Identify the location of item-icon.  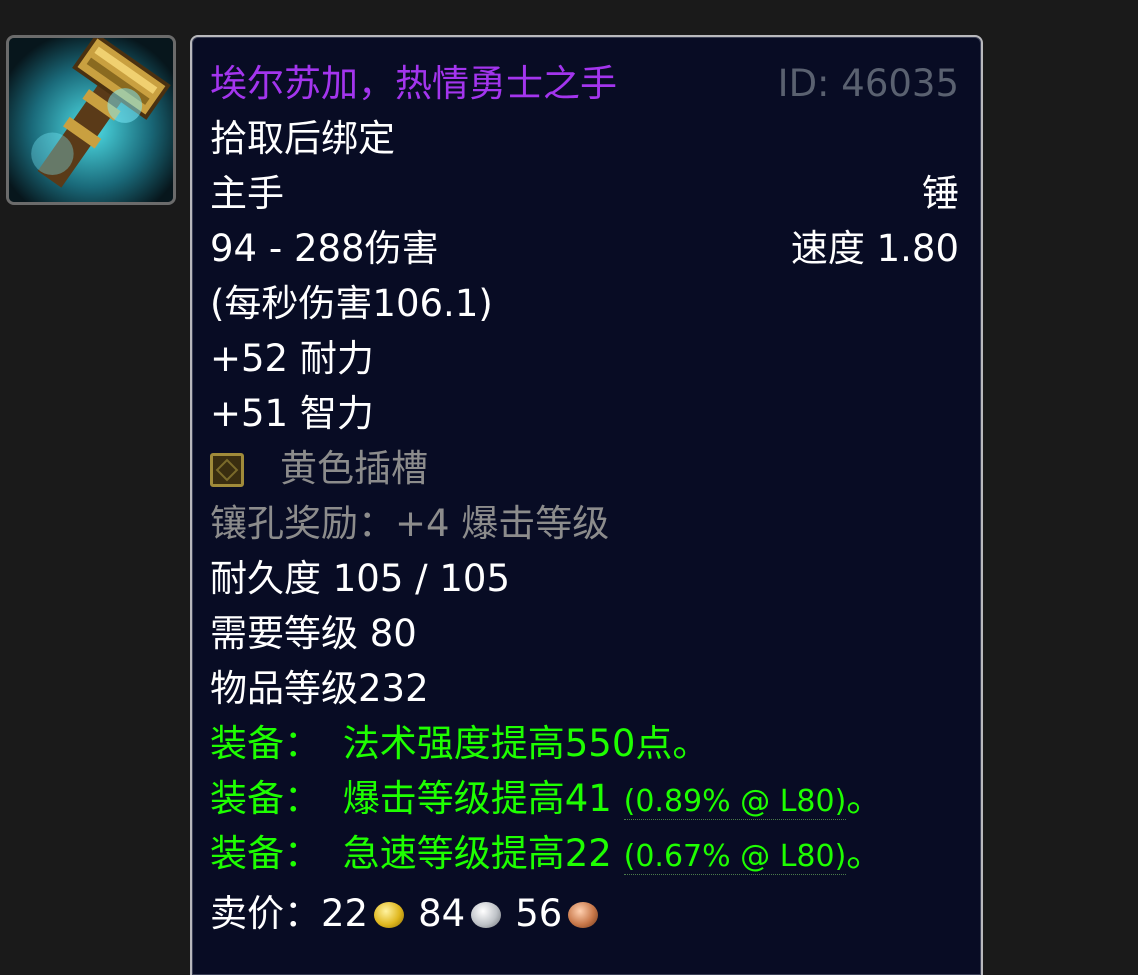
(91, 120).